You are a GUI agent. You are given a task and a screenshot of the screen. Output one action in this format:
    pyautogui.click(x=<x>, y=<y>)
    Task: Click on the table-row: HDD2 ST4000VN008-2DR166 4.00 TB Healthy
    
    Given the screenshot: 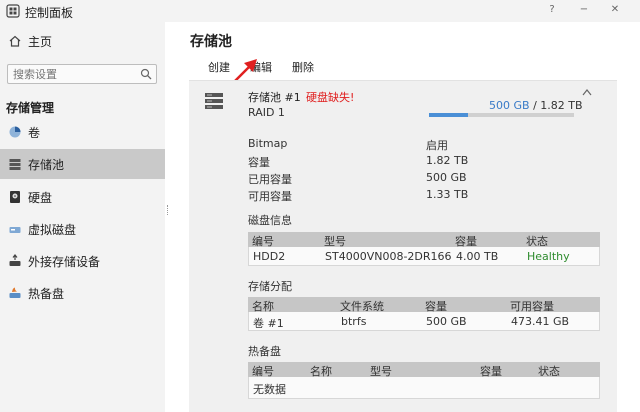 What is the action you would take?
    pyautogui.click(x=424, y=256)
    